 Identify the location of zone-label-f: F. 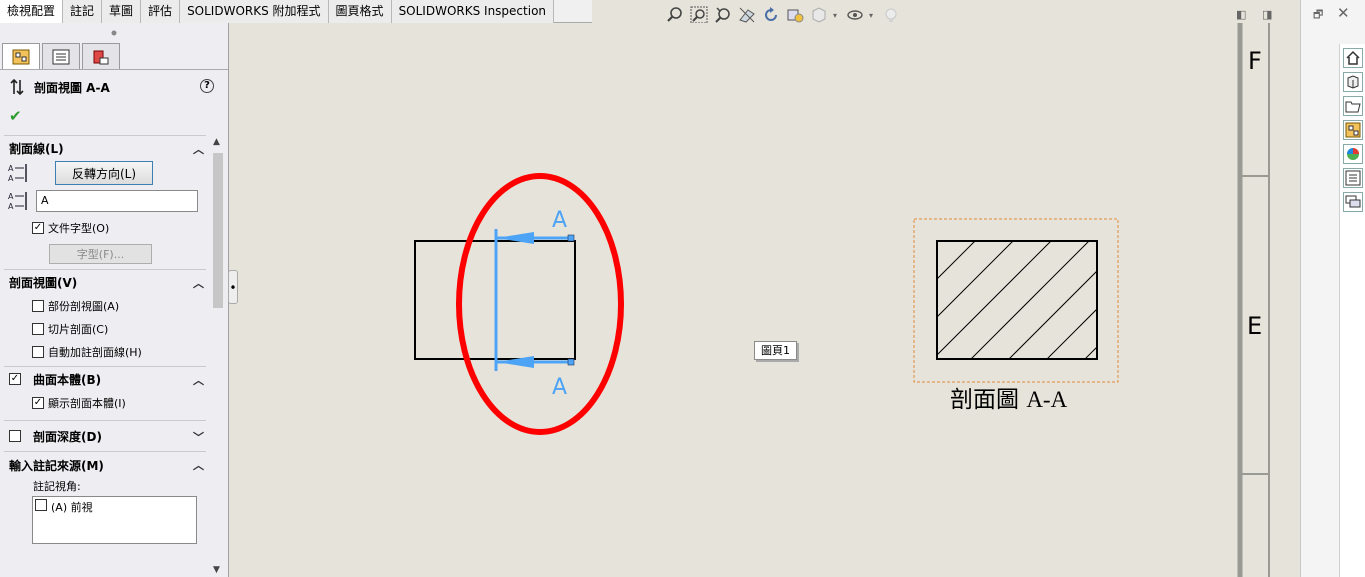
(1255, 61).